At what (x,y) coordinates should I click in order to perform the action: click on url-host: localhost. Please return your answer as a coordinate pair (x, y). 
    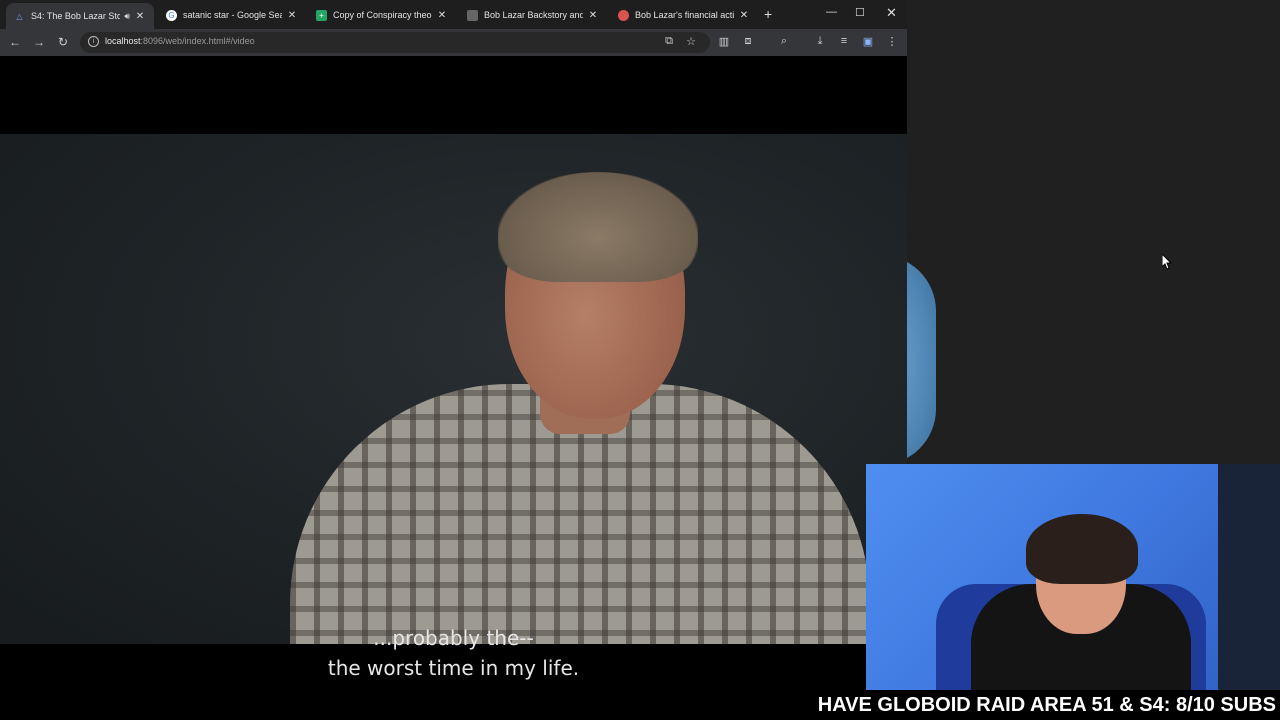
    Looking at the image, I should click on (123, 41).